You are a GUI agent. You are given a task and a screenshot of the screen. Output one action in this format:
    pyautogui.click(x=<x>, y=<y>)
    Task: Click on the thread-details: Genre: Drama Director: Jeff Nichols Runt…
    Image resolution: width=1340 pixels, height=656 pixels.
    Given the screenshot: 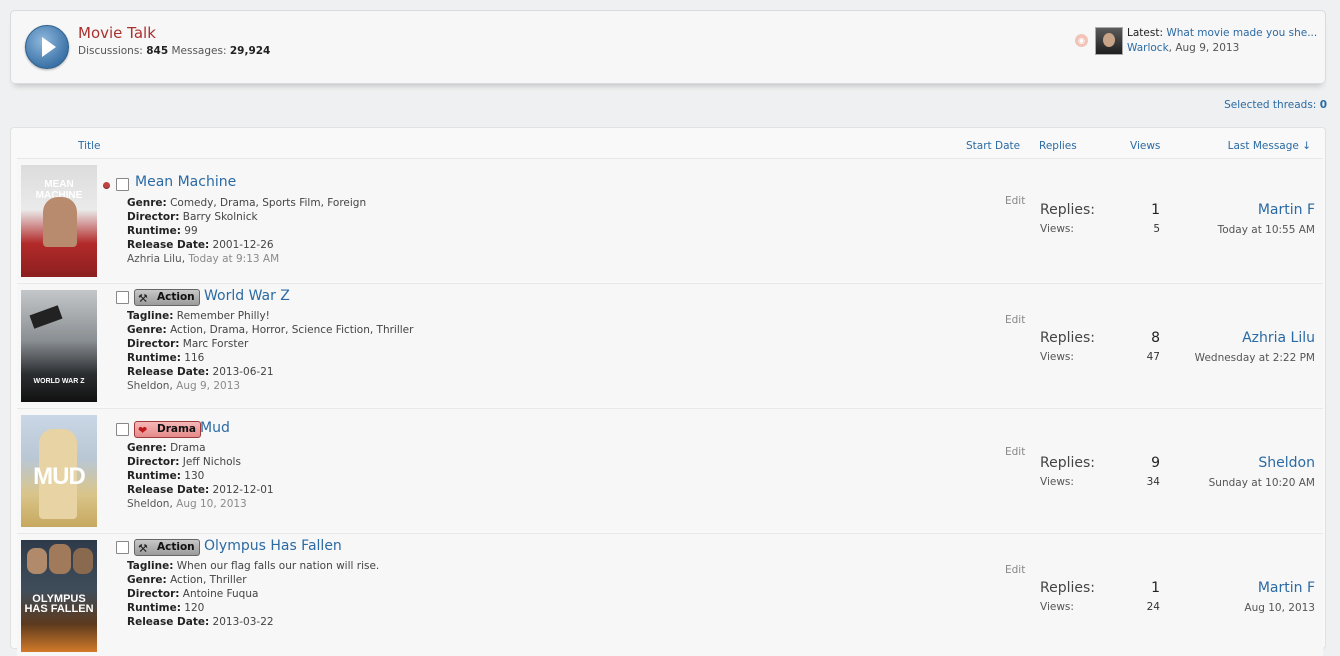 What is the action you would take?
    pyautogui.click(x=200, y=476)
    